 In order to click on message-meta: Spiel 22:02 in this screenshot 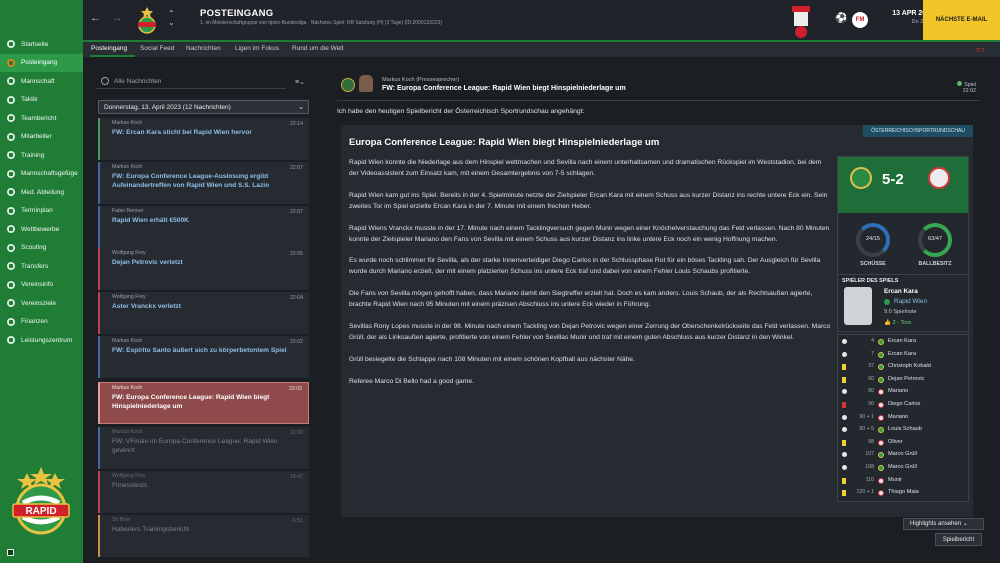, I will do `click(966, 87)`.